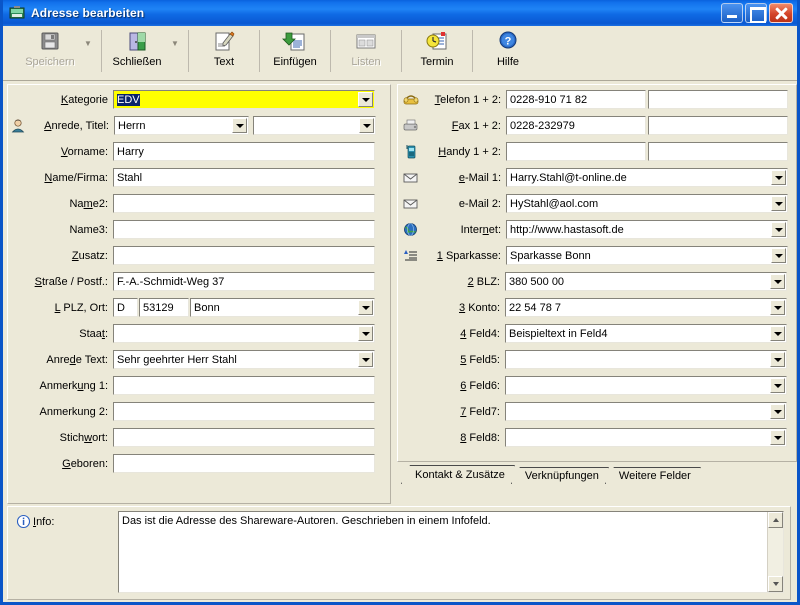  Describe the element at coordinates (244, 255) in the screenshot. I see `zusatz-input` at that location.